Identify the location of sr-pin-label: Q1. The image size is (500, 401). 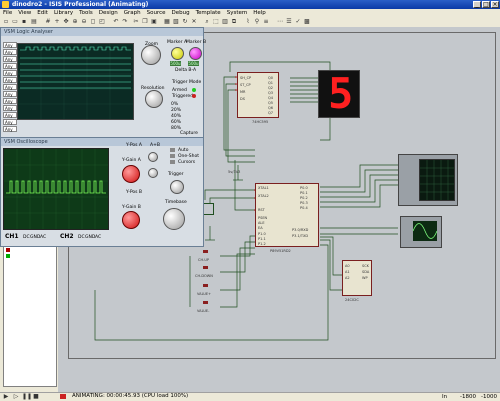
(270, 83).